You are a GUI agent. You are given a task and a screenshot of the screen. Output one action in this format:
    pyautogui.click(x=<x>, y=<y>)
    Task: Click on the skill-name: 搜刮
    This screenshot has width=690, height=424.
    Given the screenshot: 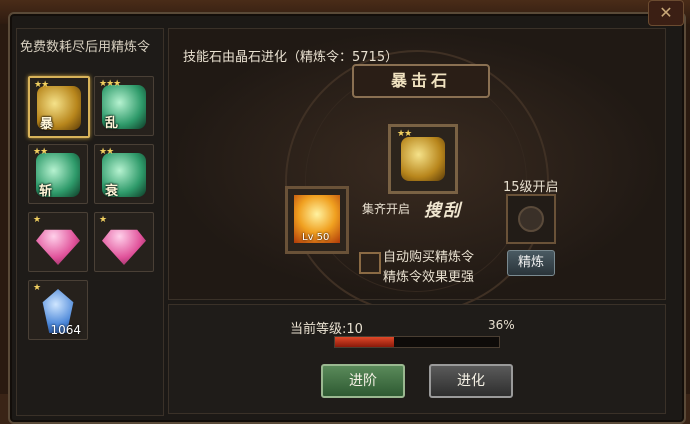 What is the action you would take?
    pyautogui.click(x=443, y=211)
    